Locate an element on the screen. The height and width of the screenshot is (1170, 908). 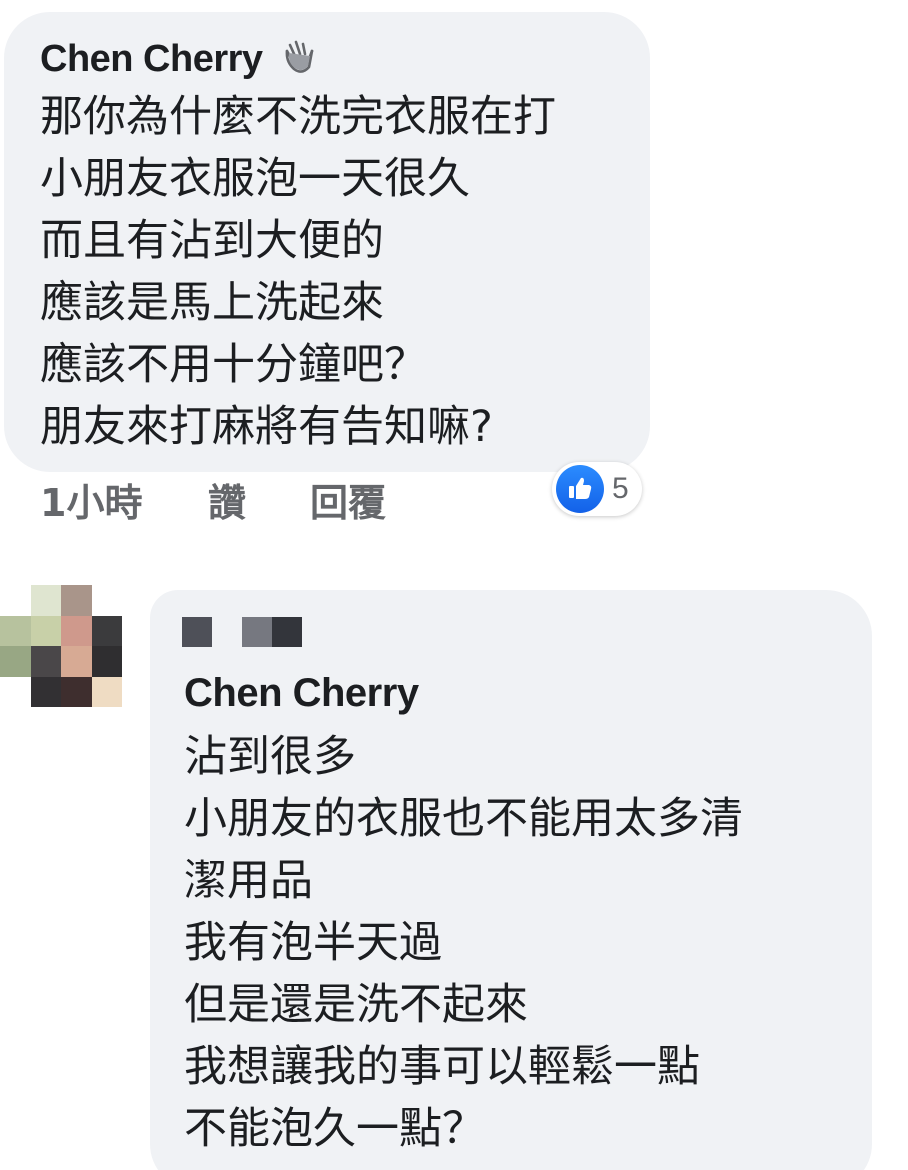
comment-line: 沾到很多 is located at coordinates (270, 757).